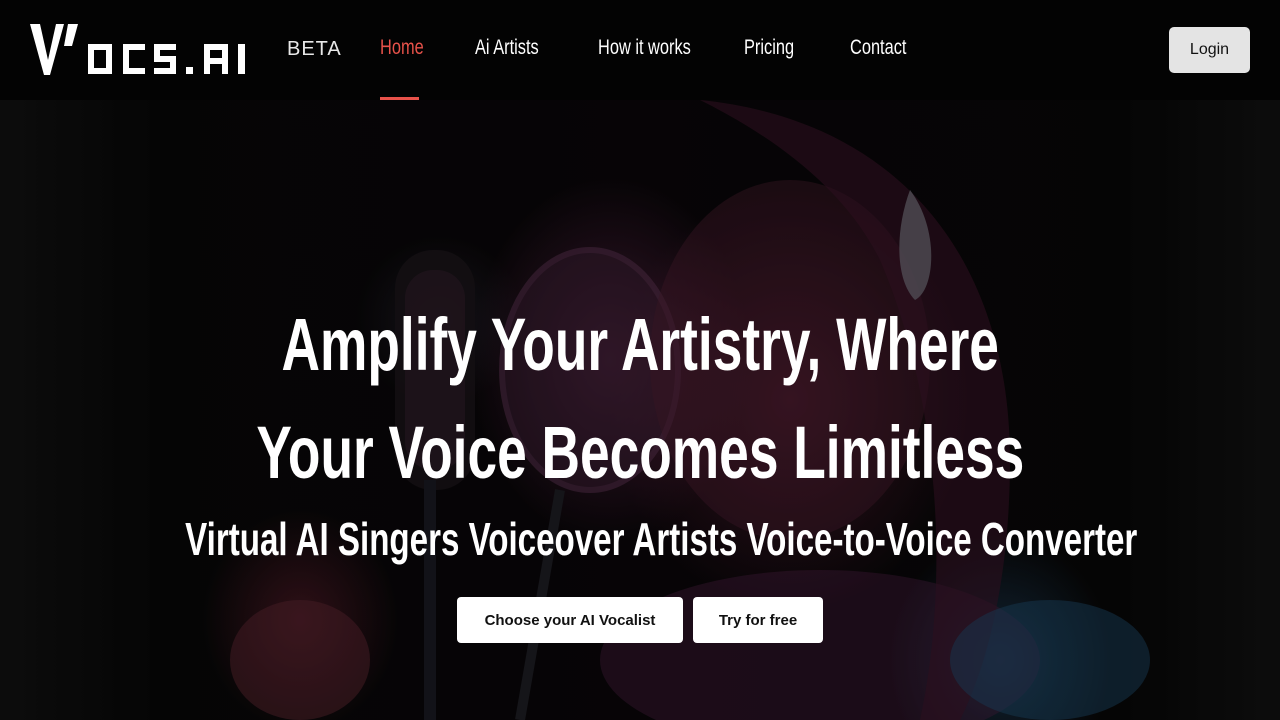  I want to click on hero-headline-line1: Amplify Your Artistry, Where, so click(640, 345).